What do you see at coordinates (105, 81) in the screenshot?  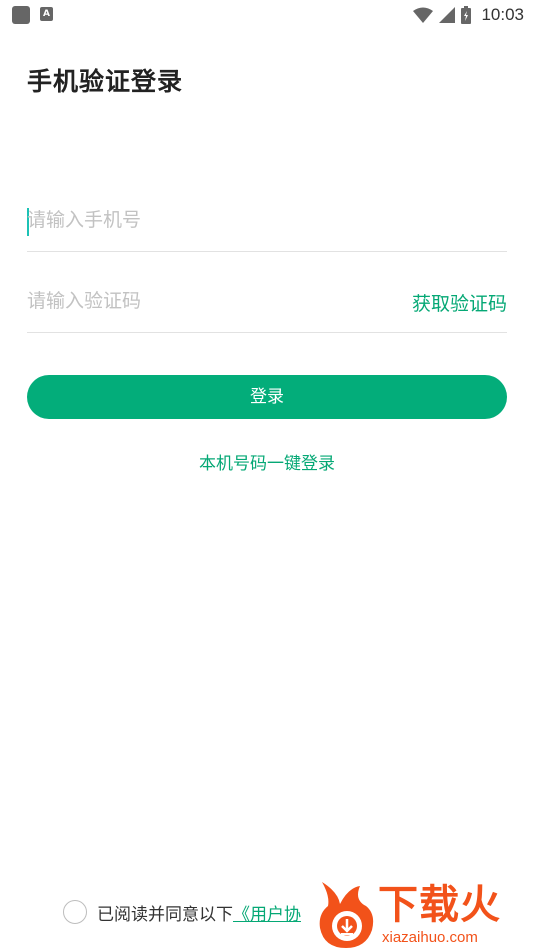 I see `page-title: 手机验证登录` at bounding box center [105, 81].